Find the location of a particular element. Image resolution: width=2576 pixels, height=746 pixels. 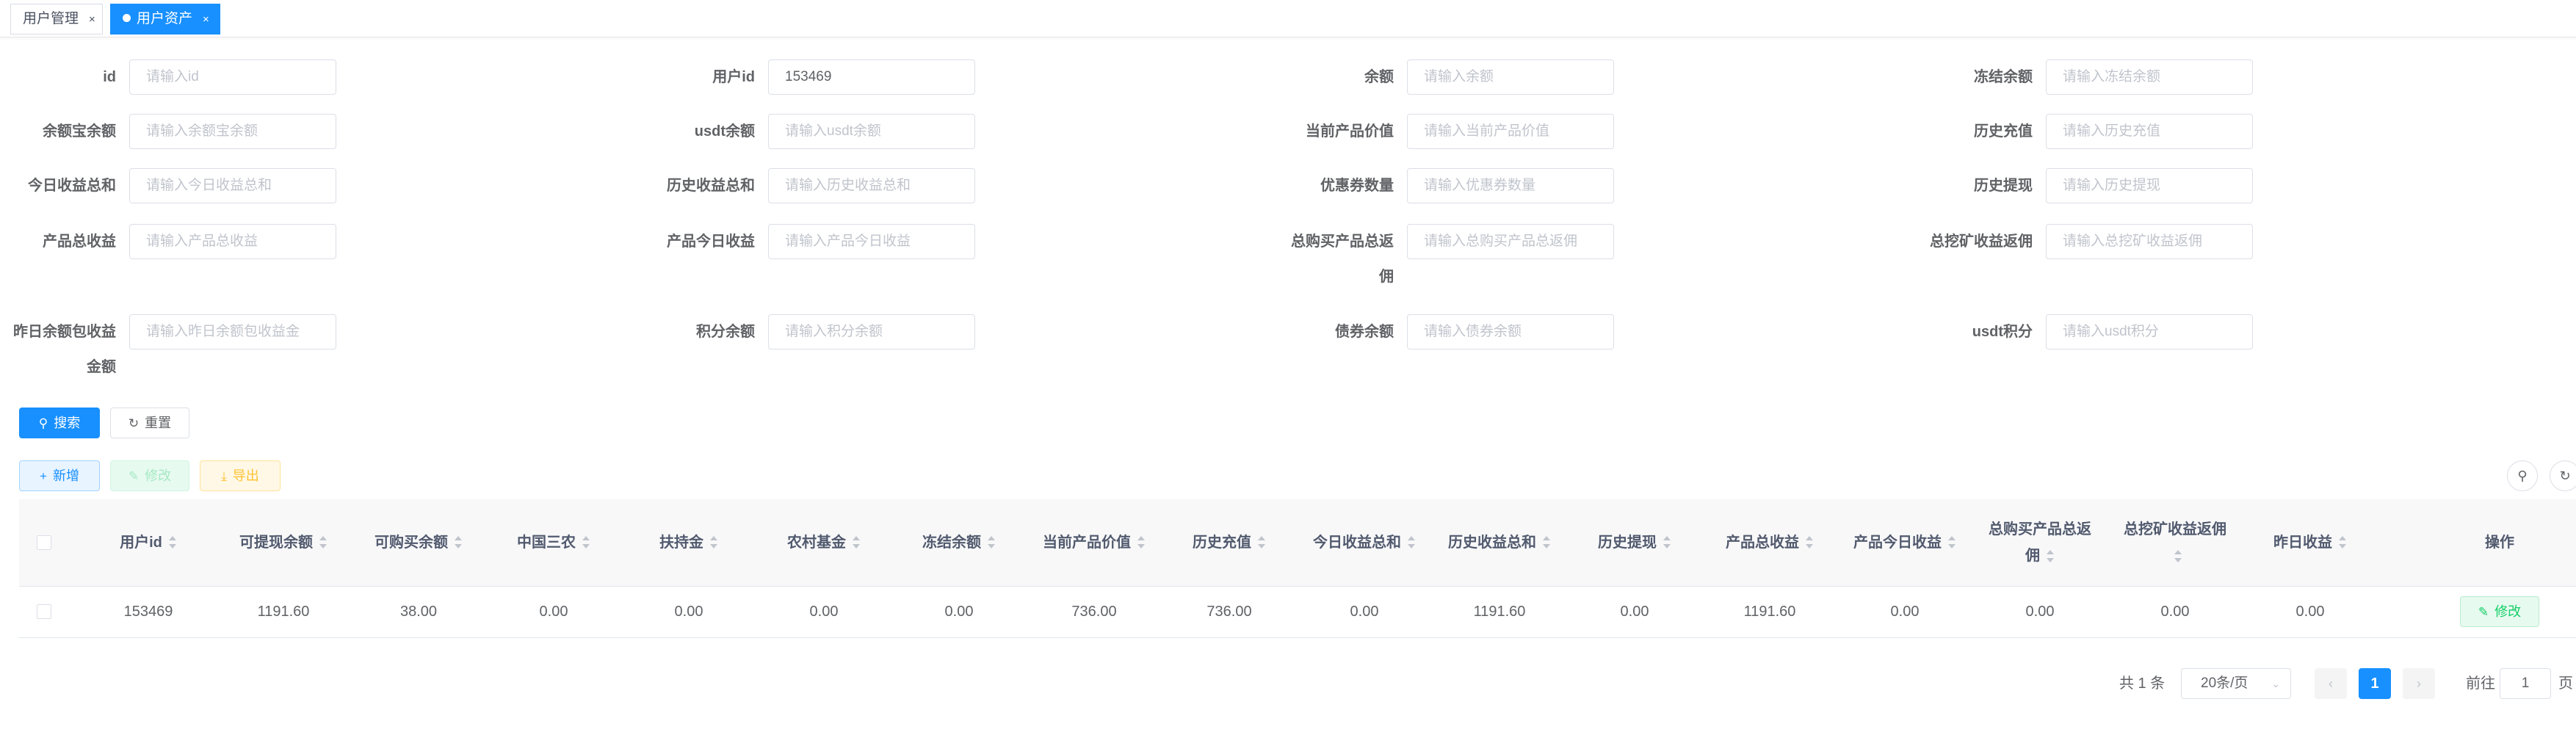

column-header: 产品今日收益 is located at coordinates (1904, 542).